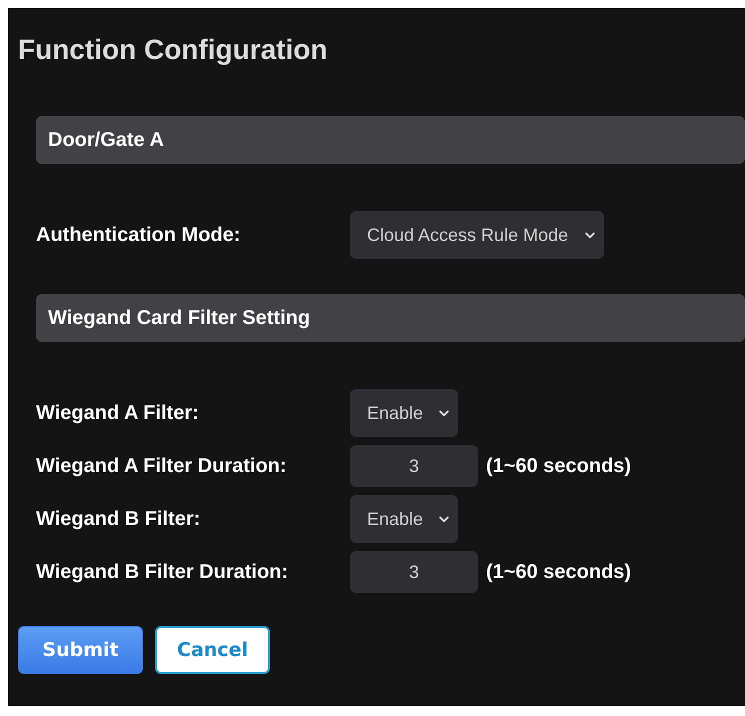 The height and width of the screenshot is (716, 745). Describe the element at coordinates (162, 466) in the screenshot. I see `field-label: Wiegand A Filter Duration:` at that location.